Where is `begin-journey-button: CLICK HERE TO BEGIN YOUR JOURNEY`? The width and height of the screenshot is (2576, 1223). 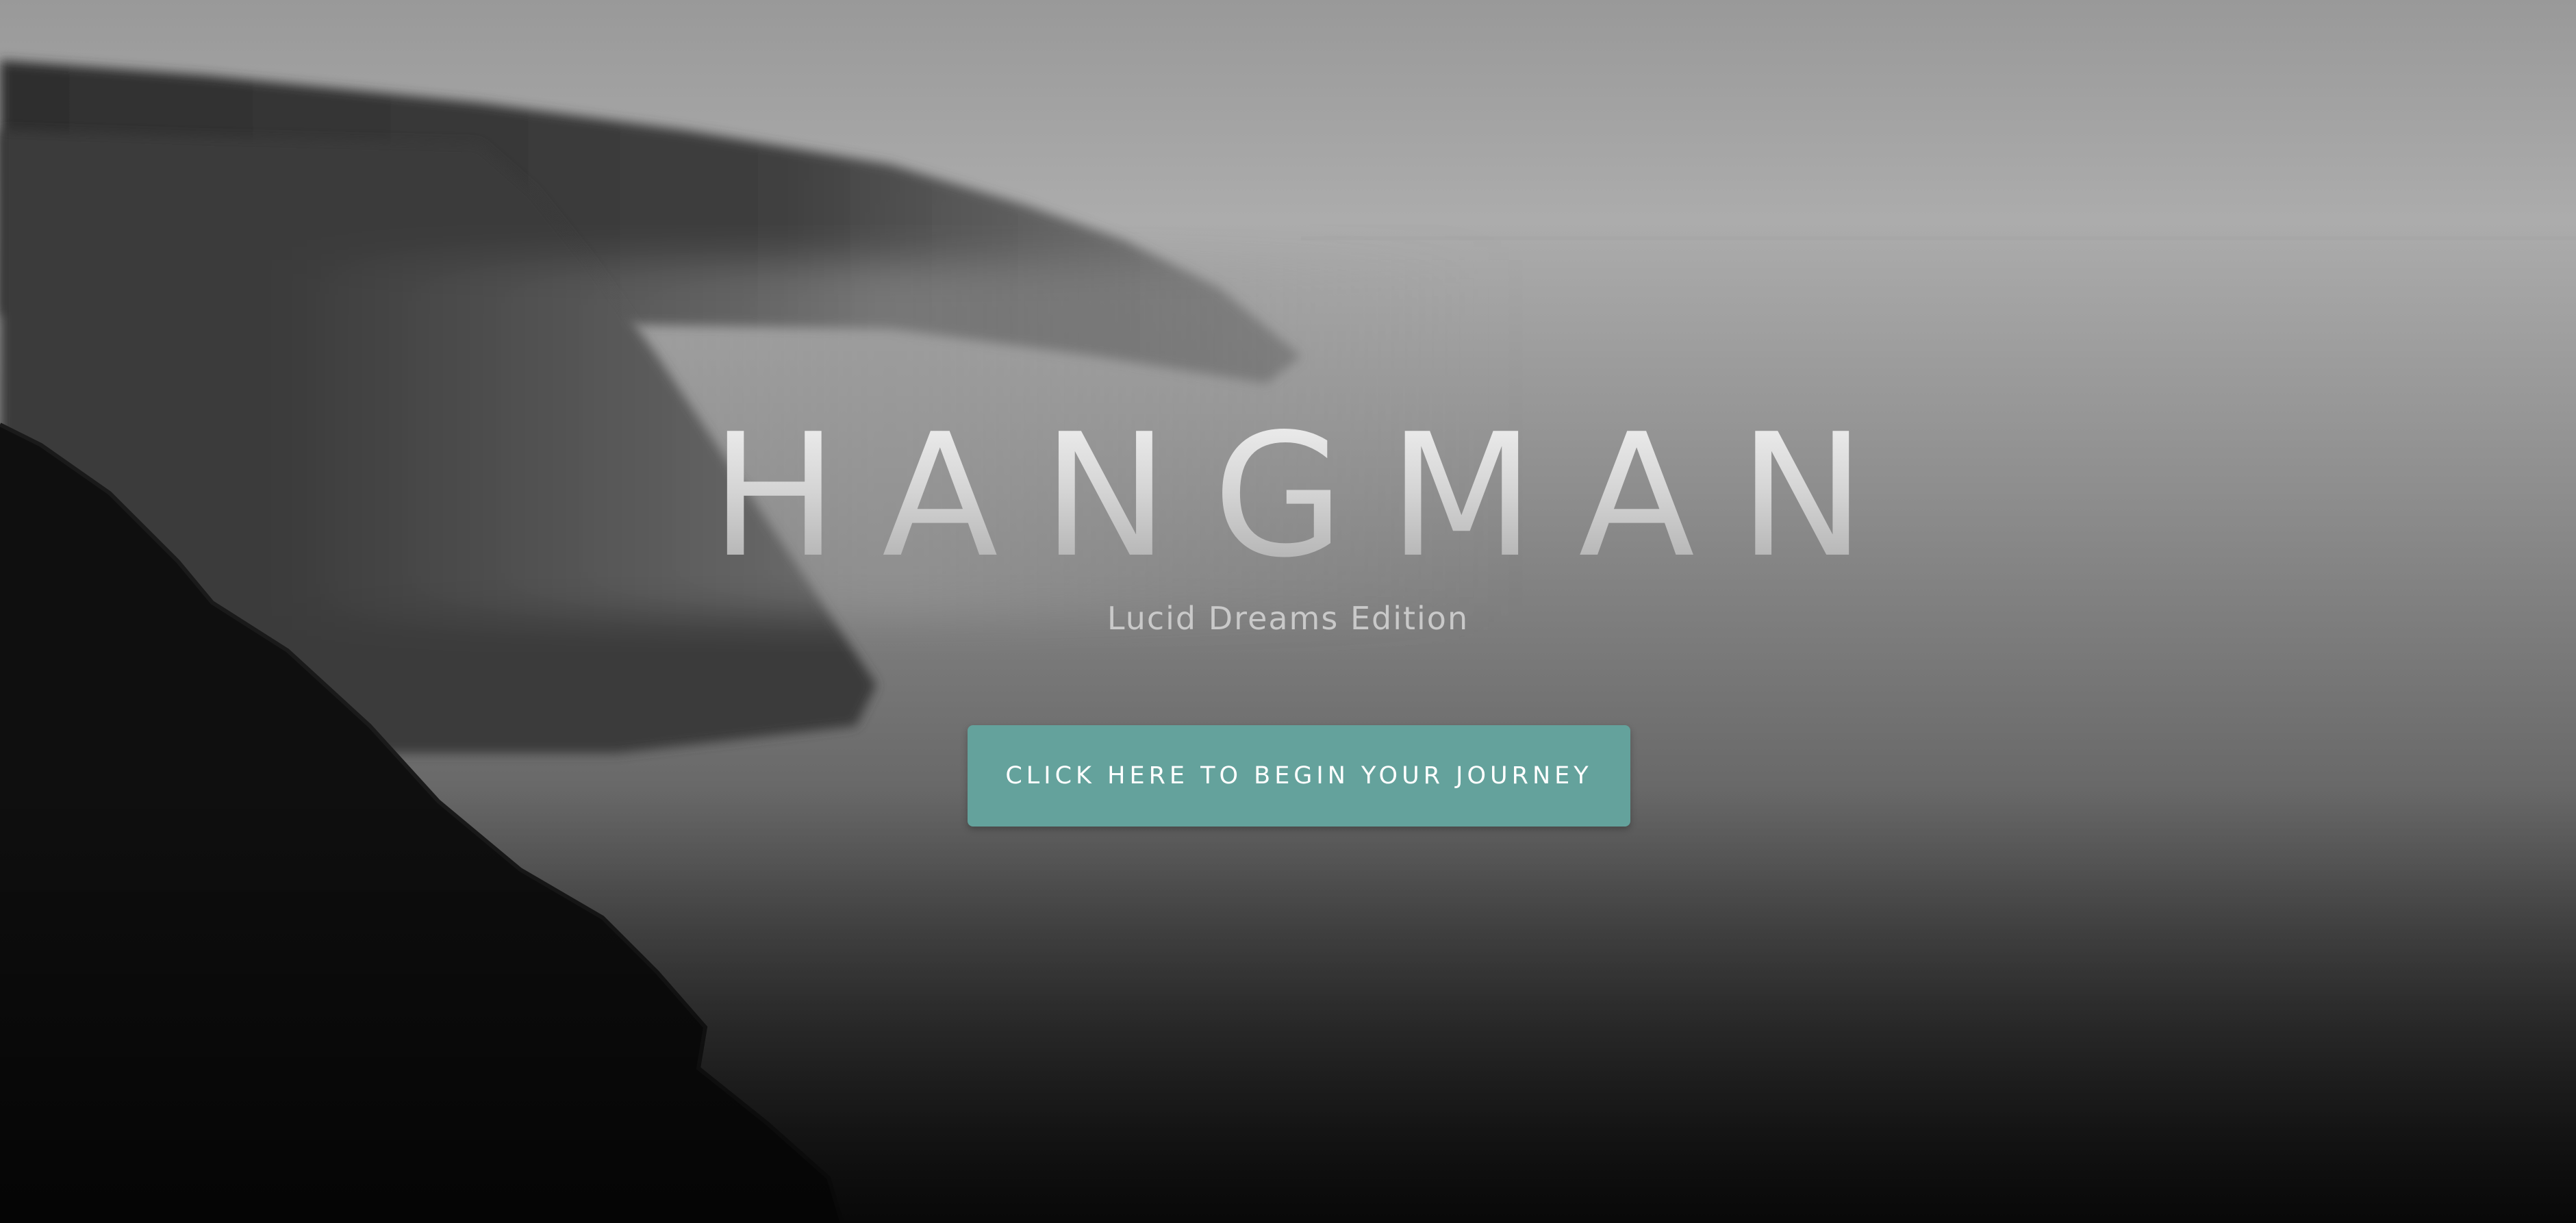
begin-journey-button: CLICK HERE TO BEGIN YOUR JOURNEY is located at coordinates (1299, 776).